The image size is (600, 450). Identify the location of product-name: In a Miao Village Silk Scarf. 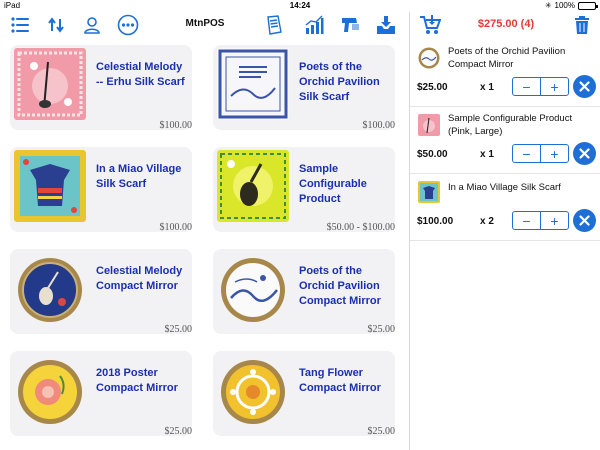
(139, 176).